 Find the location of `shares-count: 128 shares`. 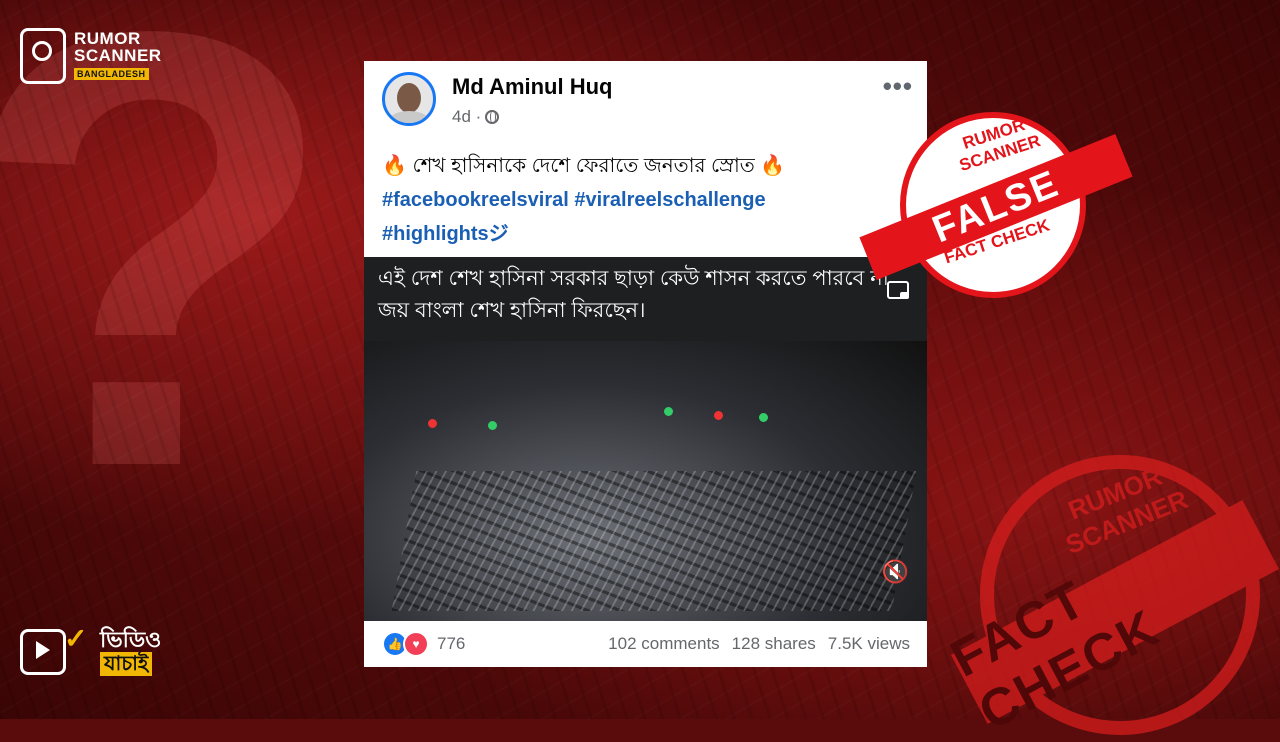

shares-count: 128 shares is located at coordinates (774, 644).